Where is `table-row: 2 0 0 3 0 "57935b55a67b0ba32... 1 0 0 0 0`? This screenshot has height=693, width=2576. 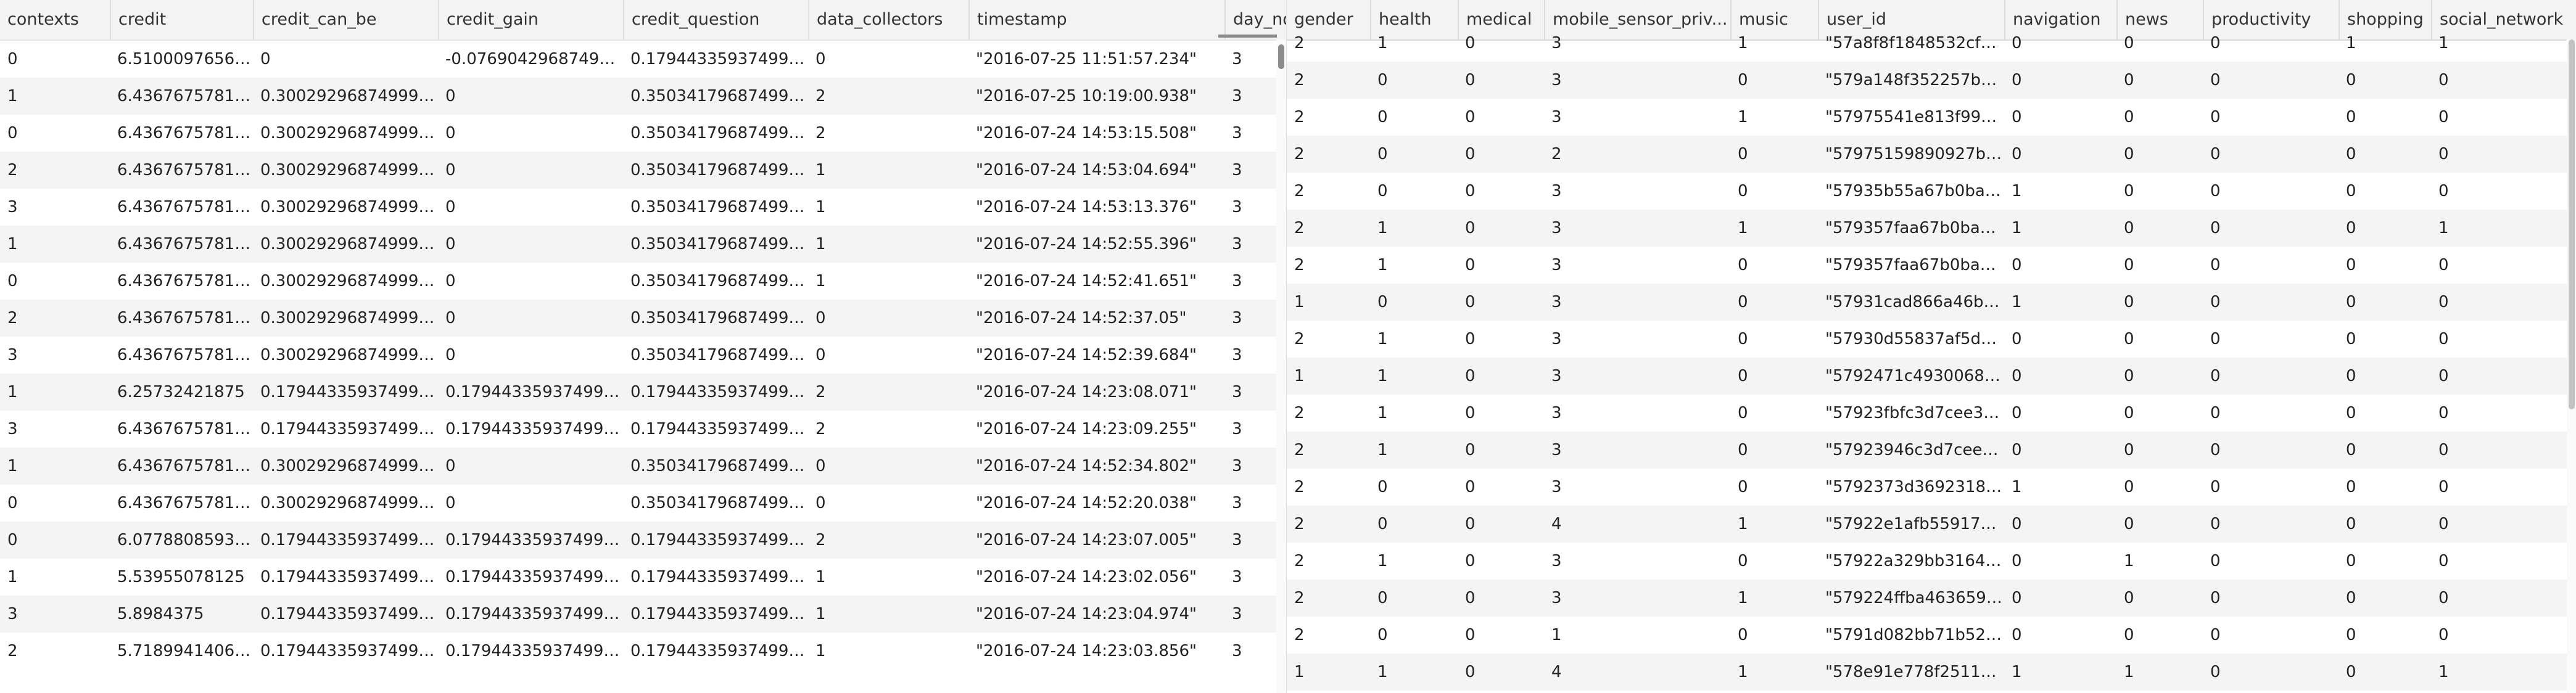
table-row: 2 0 0 3 0 "57935b55a67b0ba32... 1 0 0 0 0 is located at coordinates (1931, 191).